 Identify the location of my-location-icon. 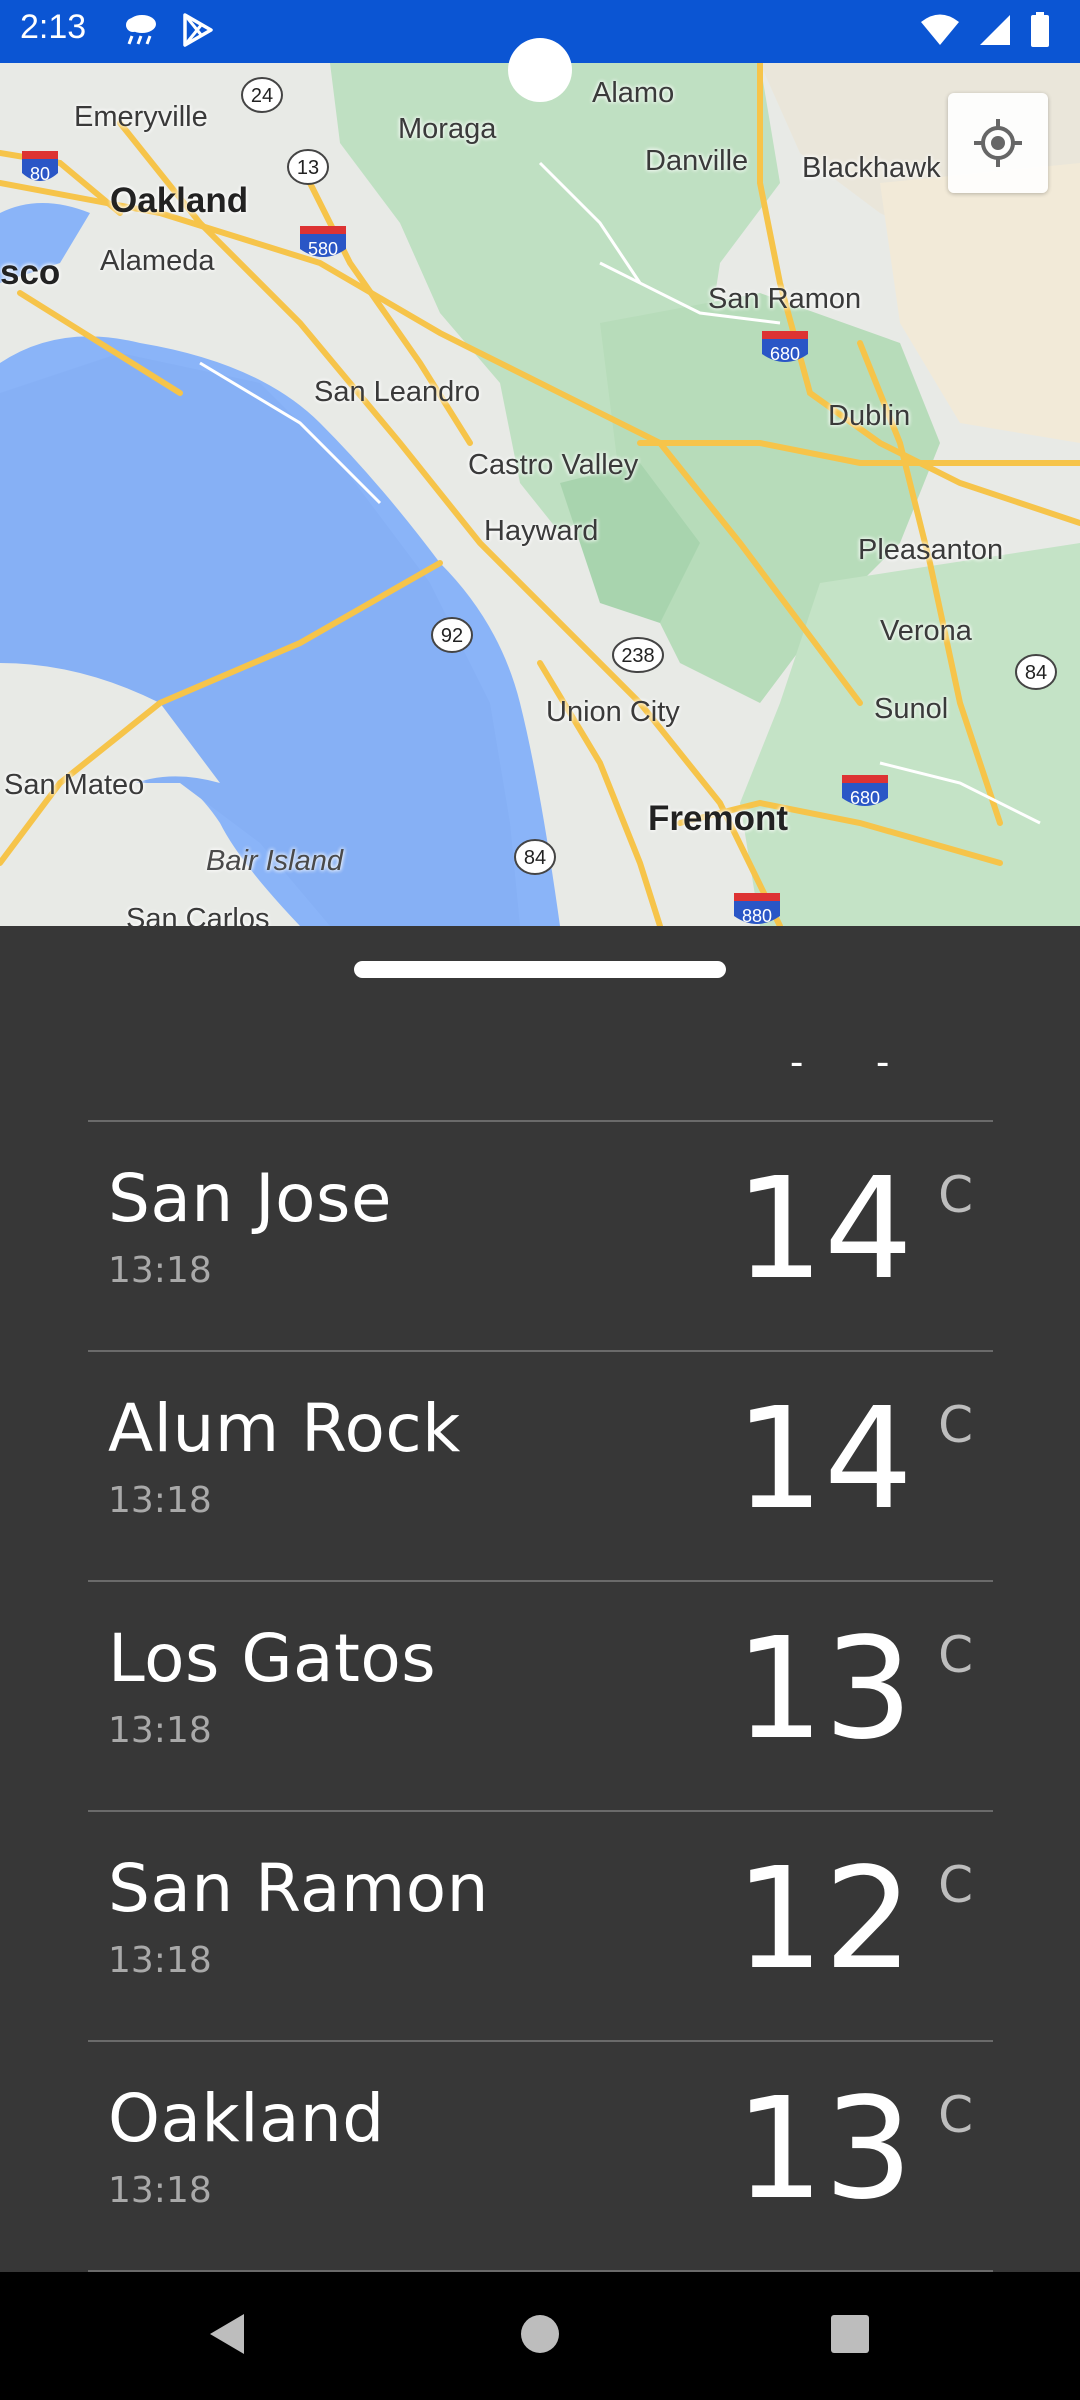
(998, 143).